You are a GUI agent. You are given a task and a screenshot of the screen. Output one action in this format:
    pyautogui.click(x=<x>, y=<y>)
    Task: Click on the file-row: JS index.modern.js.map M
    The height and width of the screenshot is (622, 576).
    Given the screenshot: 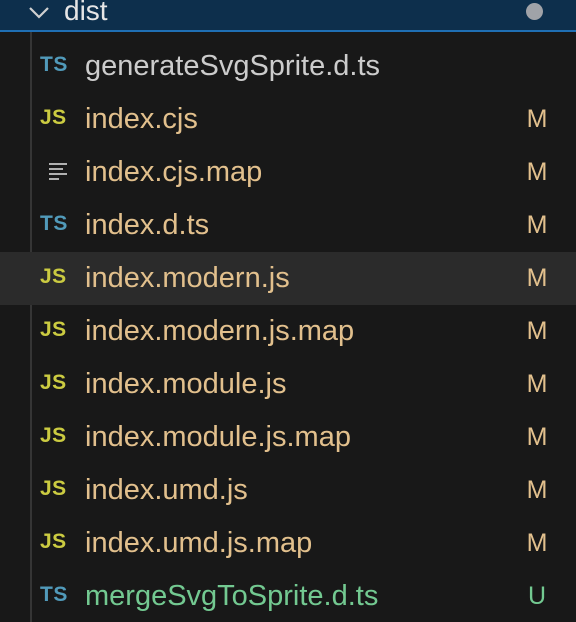 What is the action you would take?
    pyautogui.click(x=288, y=331)
    